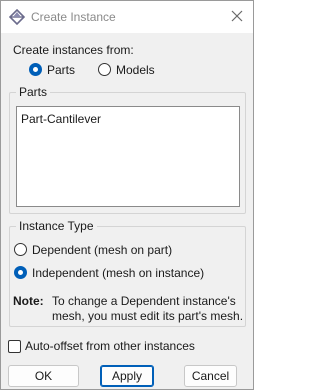  I want to click on note-line-2: mesh, you must edit its part's mesh., so click(148, 316).